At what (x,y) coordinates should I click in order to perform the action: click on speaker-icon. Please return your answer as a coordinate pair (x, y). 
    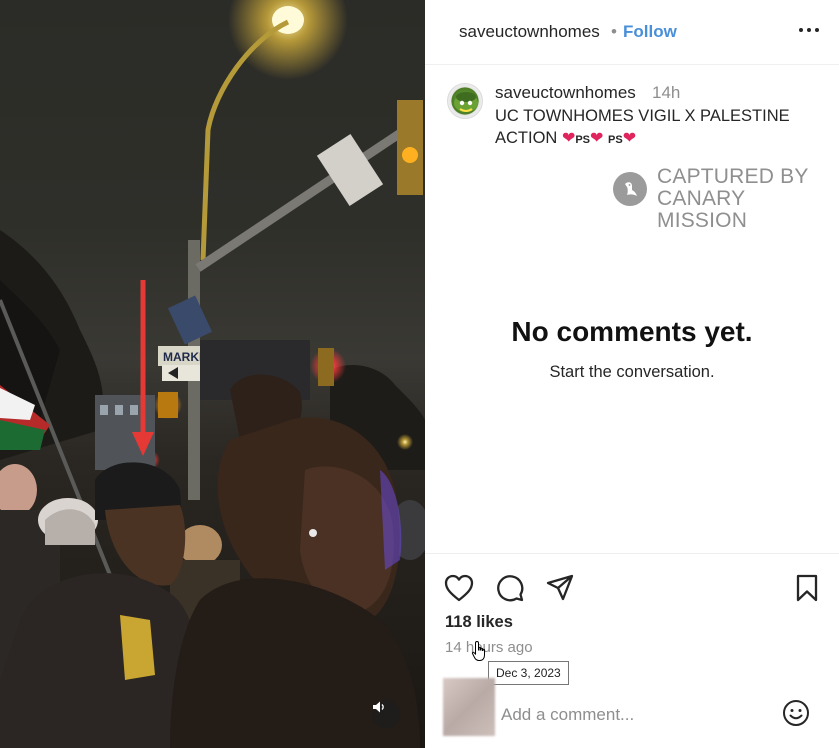
    Looking at the image, I should click on (378, 707).